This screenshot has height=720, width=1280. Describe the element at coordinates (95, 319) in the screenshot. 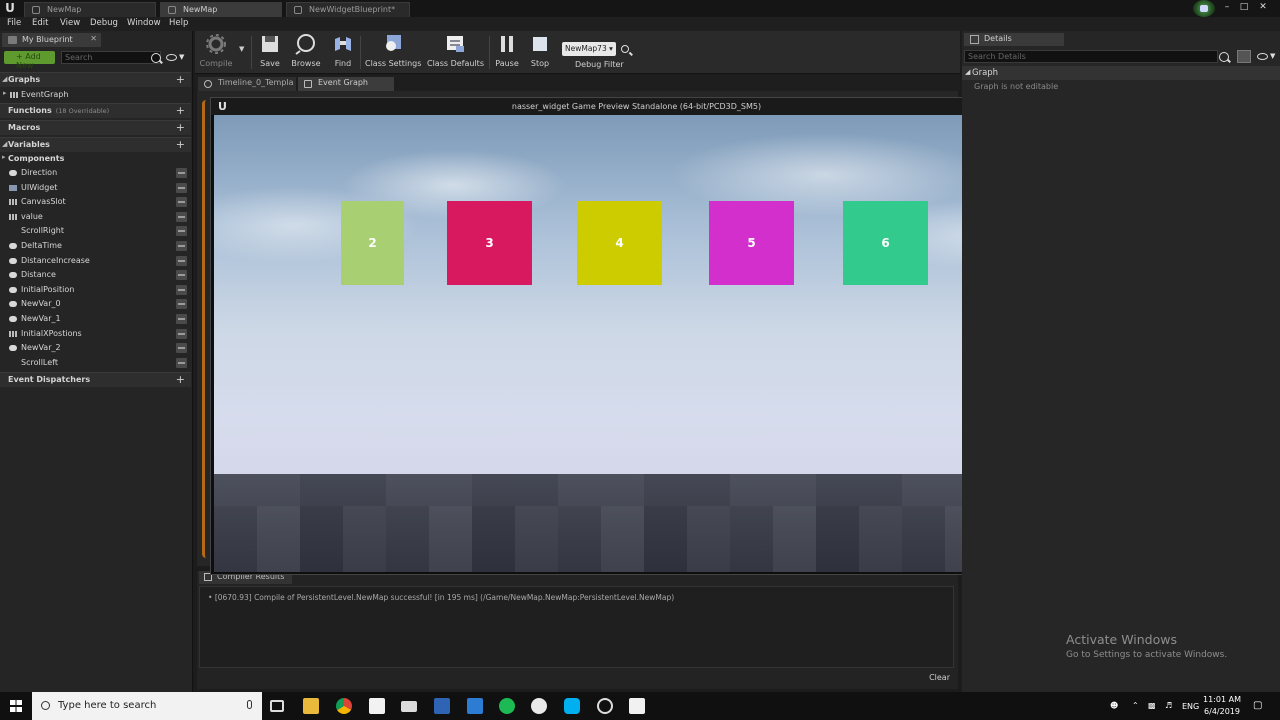

I see `variable-item: NewVar_1` at that location.